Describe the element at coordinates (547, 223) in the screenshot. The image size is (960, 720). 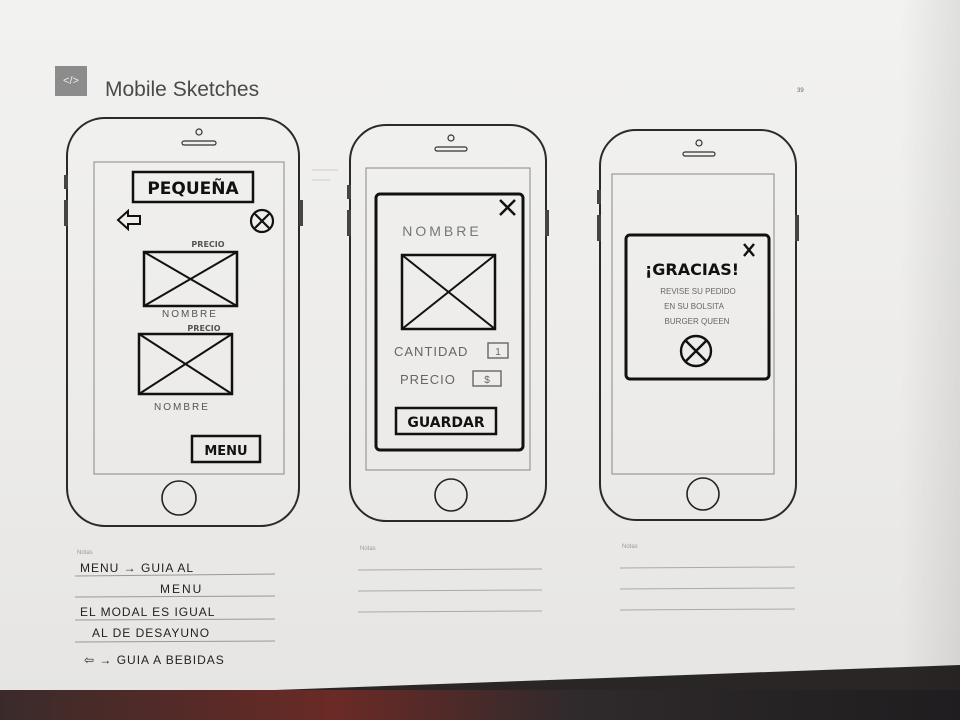
I see `phone-2-power-button` at that location.